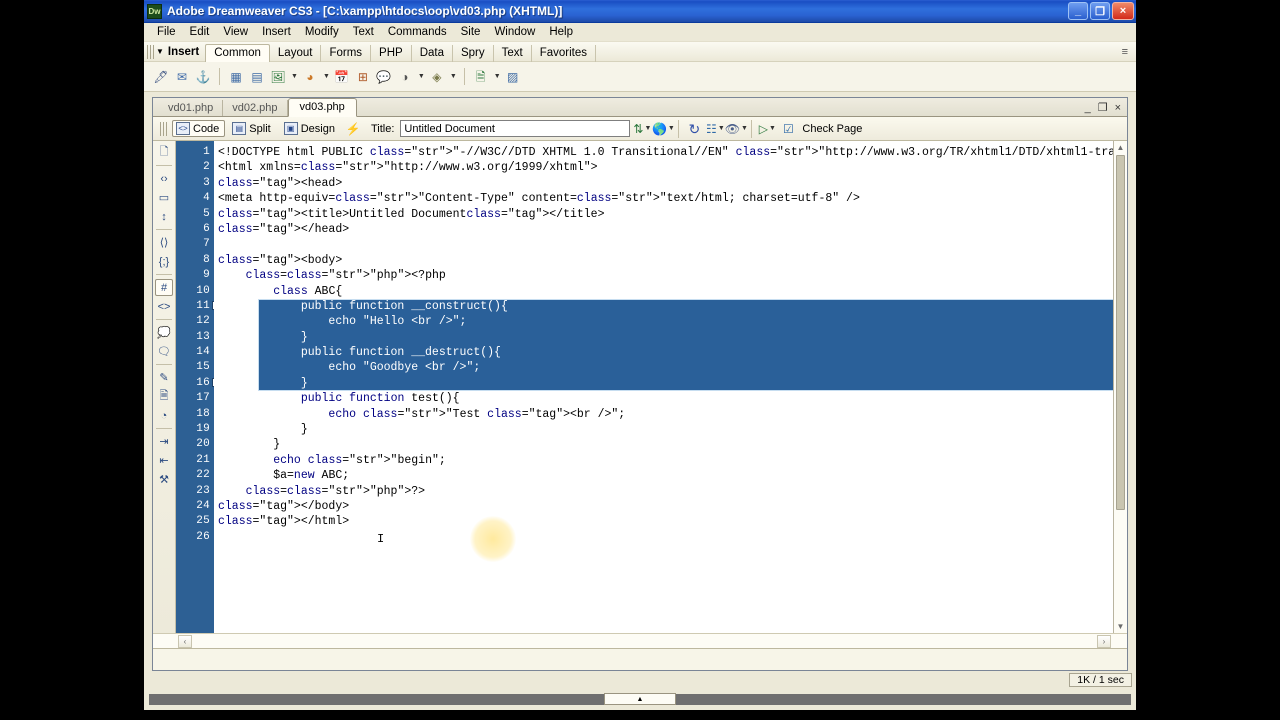 This screenshot has height=720, width=1280. I want to click on comment-icon: 💬, so click(384, 77).